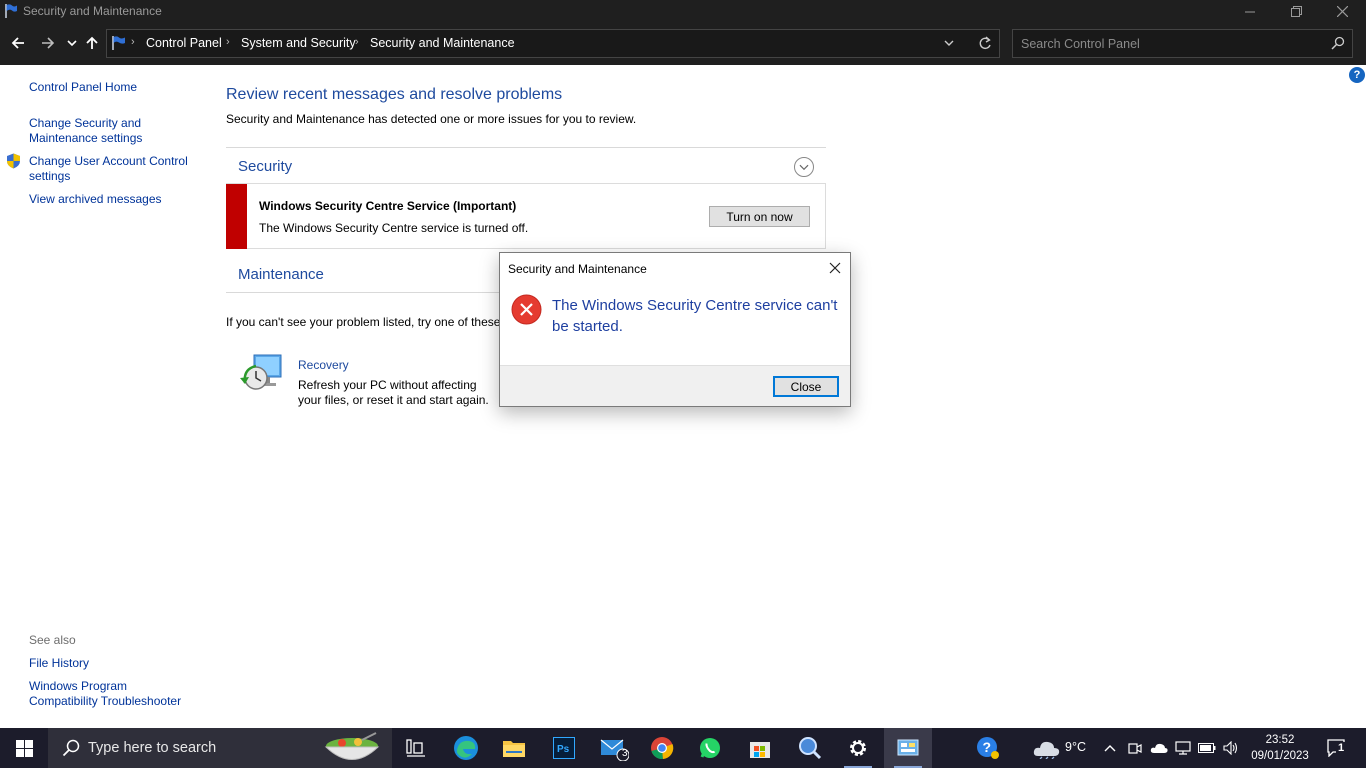 The image size is (1366, 768). Describe the element at coordinates (114, 169) in the screenshot. I see `change-uac-settings-link: Change User Account Control settings` at that location.